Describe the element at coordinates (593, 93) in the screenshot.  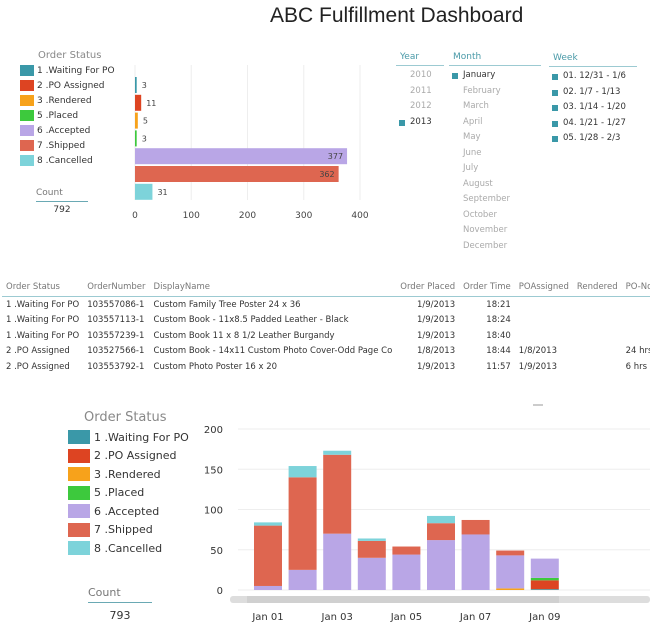
I see `week-slicer-item: 02. 1/7 - 1/13` at that location.